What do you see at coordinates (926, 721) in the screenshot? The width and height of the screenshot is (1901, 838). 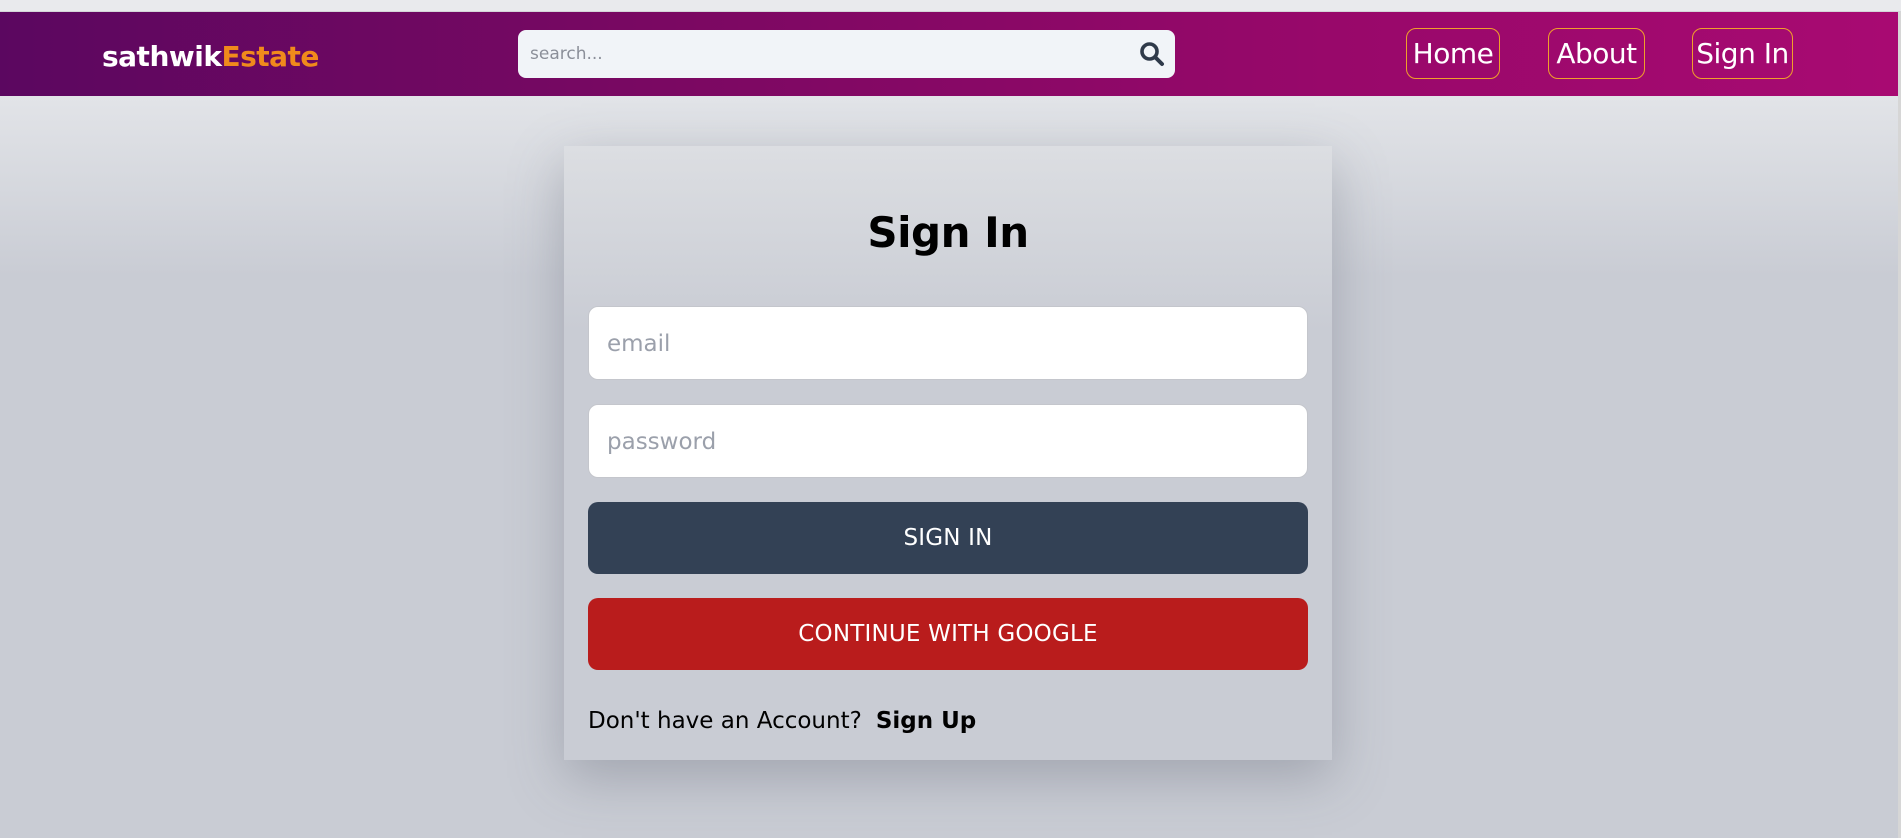 I see `sign-up-link: Sign Up` at bounding box center [926, 721].